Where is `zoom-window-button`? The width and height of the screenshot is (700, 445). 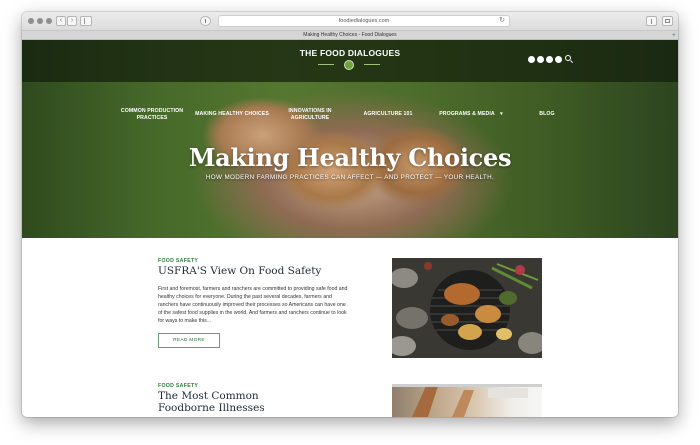 zoom-window-button is located at coordinates (49, 21).